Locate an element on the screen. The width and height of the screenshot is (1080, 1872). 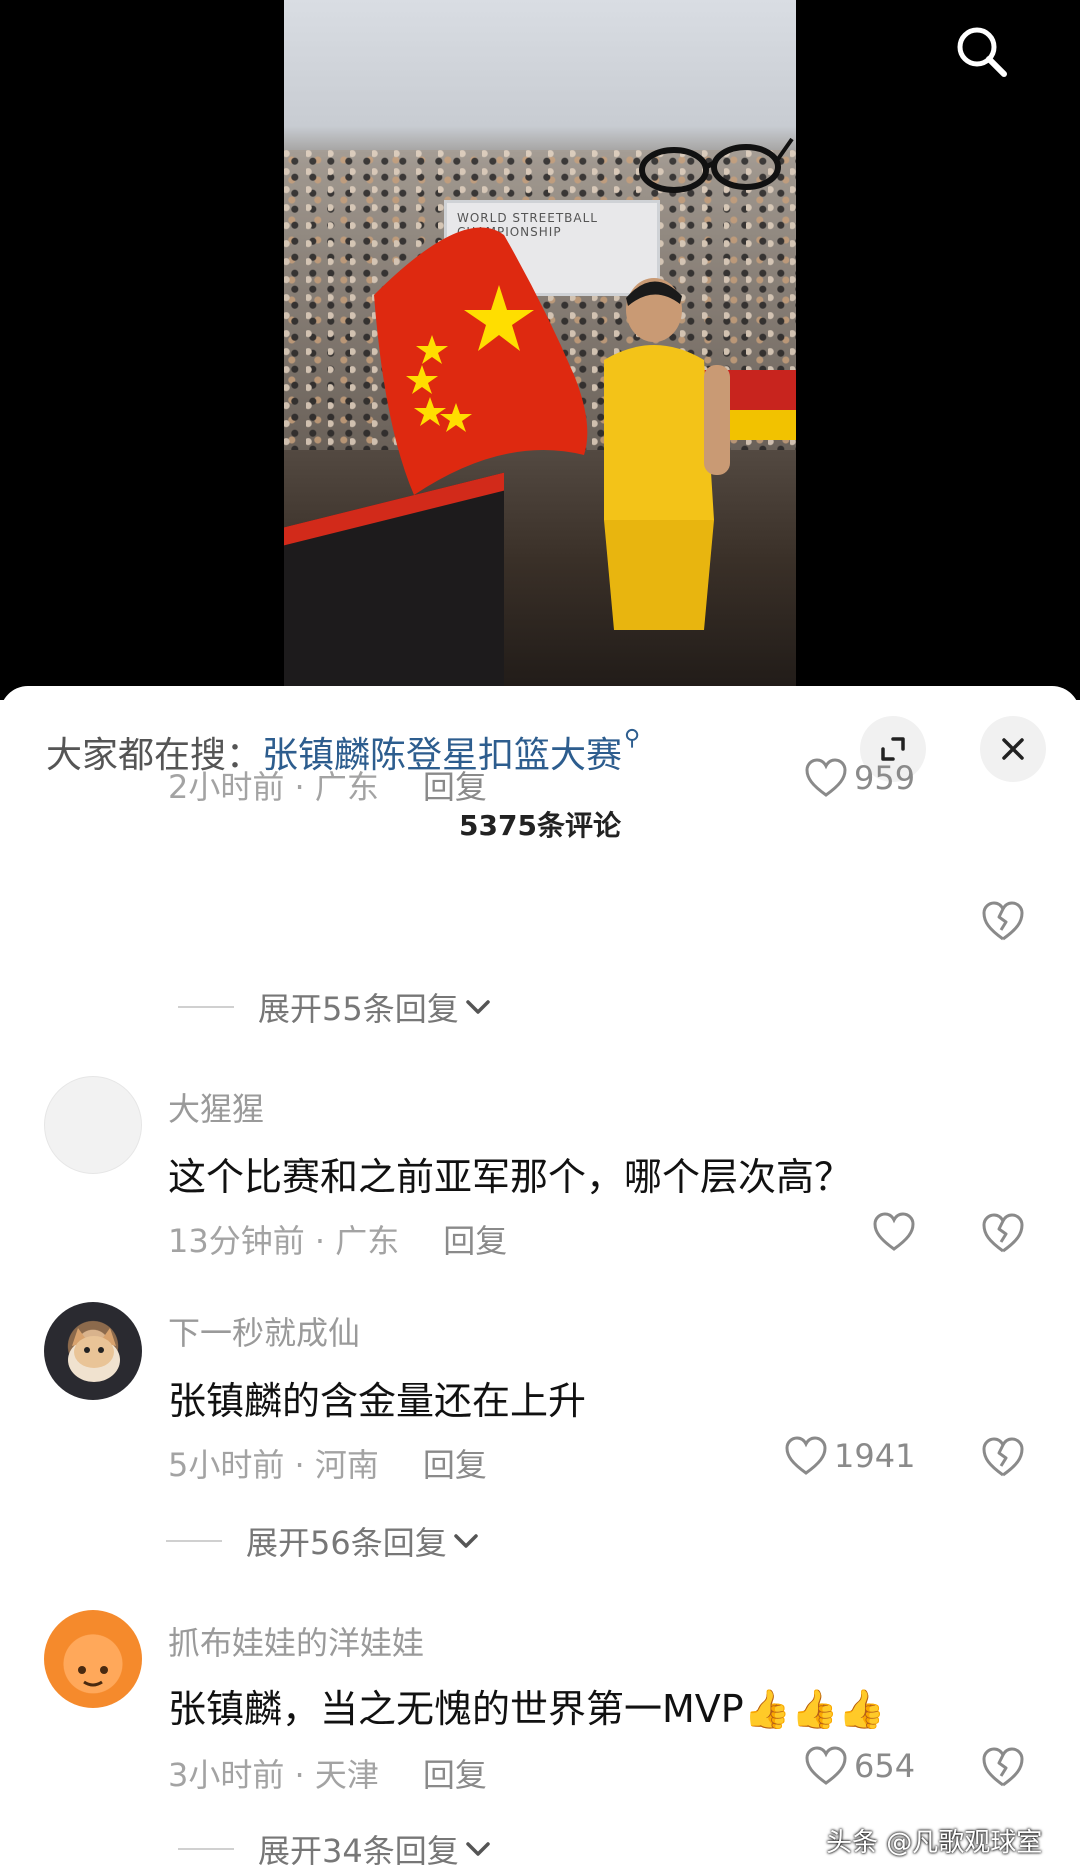
close-button is located at coordinates (1013, 749).